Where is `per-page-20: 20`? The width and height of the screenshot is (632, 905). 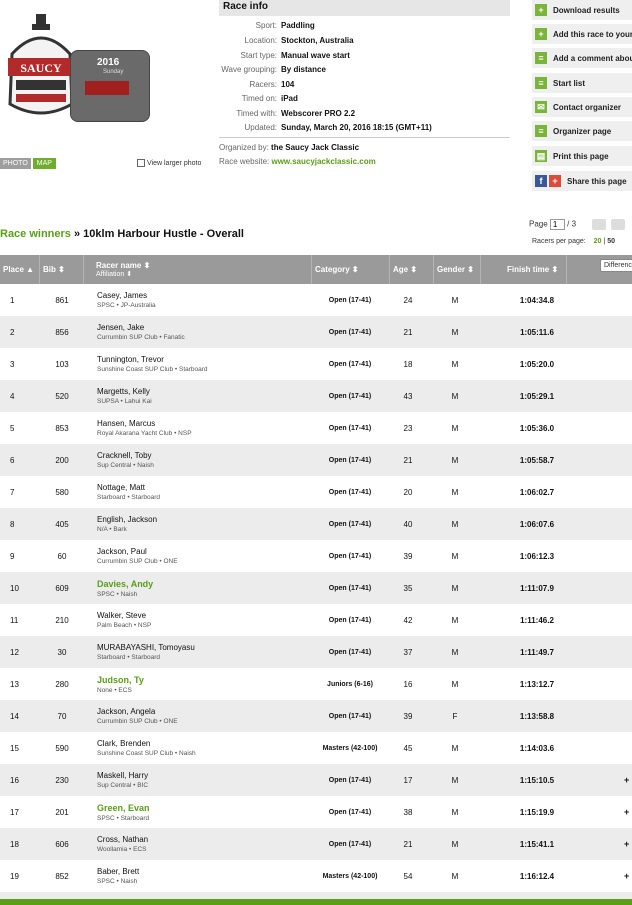
per-page-20: 20 is located at coordinates (598, 241).